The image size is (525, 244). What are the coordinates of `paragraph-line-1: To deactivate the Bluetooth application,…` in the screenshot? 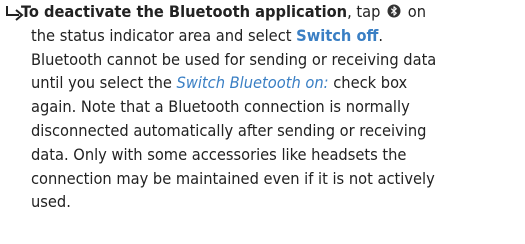 It's located at (271, 12).